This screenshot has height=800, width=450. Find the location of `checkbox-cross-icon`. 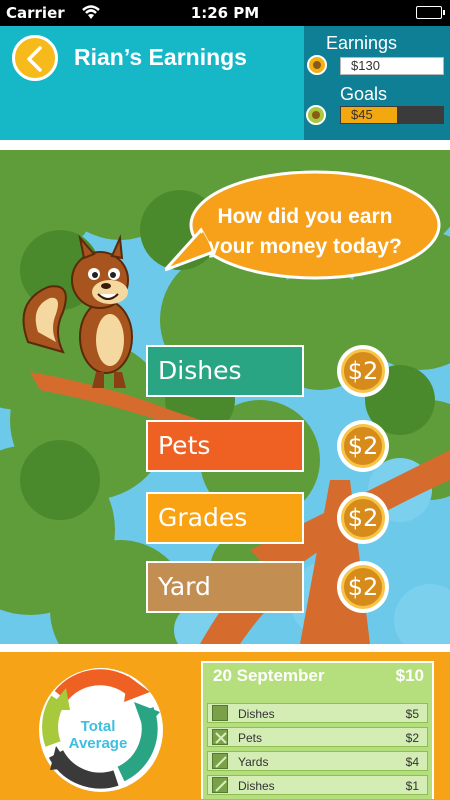

checkbox-cross-icon is located at coordinates (220, 737).